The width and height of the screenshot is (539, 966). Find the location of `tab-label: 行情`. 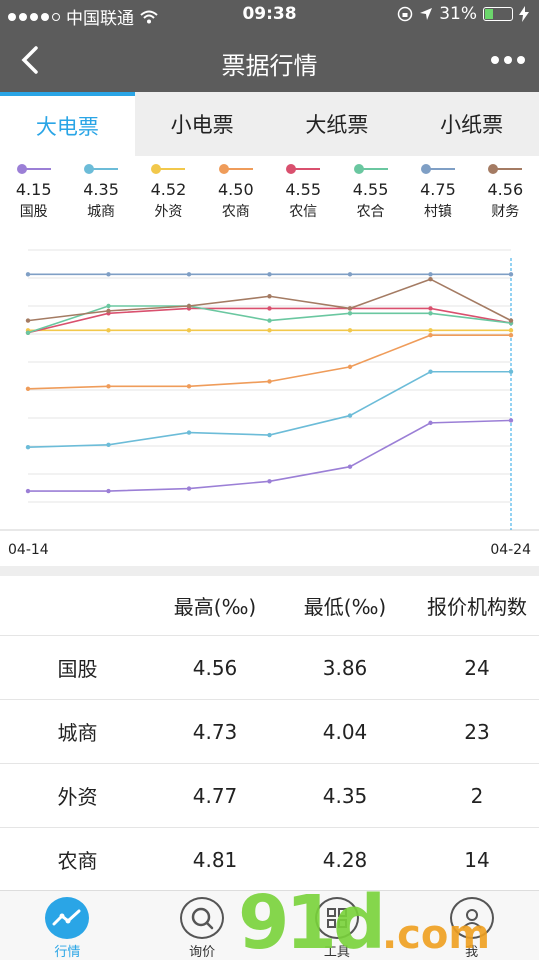

tab-label: 行情 is located at coordinates (67, 952).